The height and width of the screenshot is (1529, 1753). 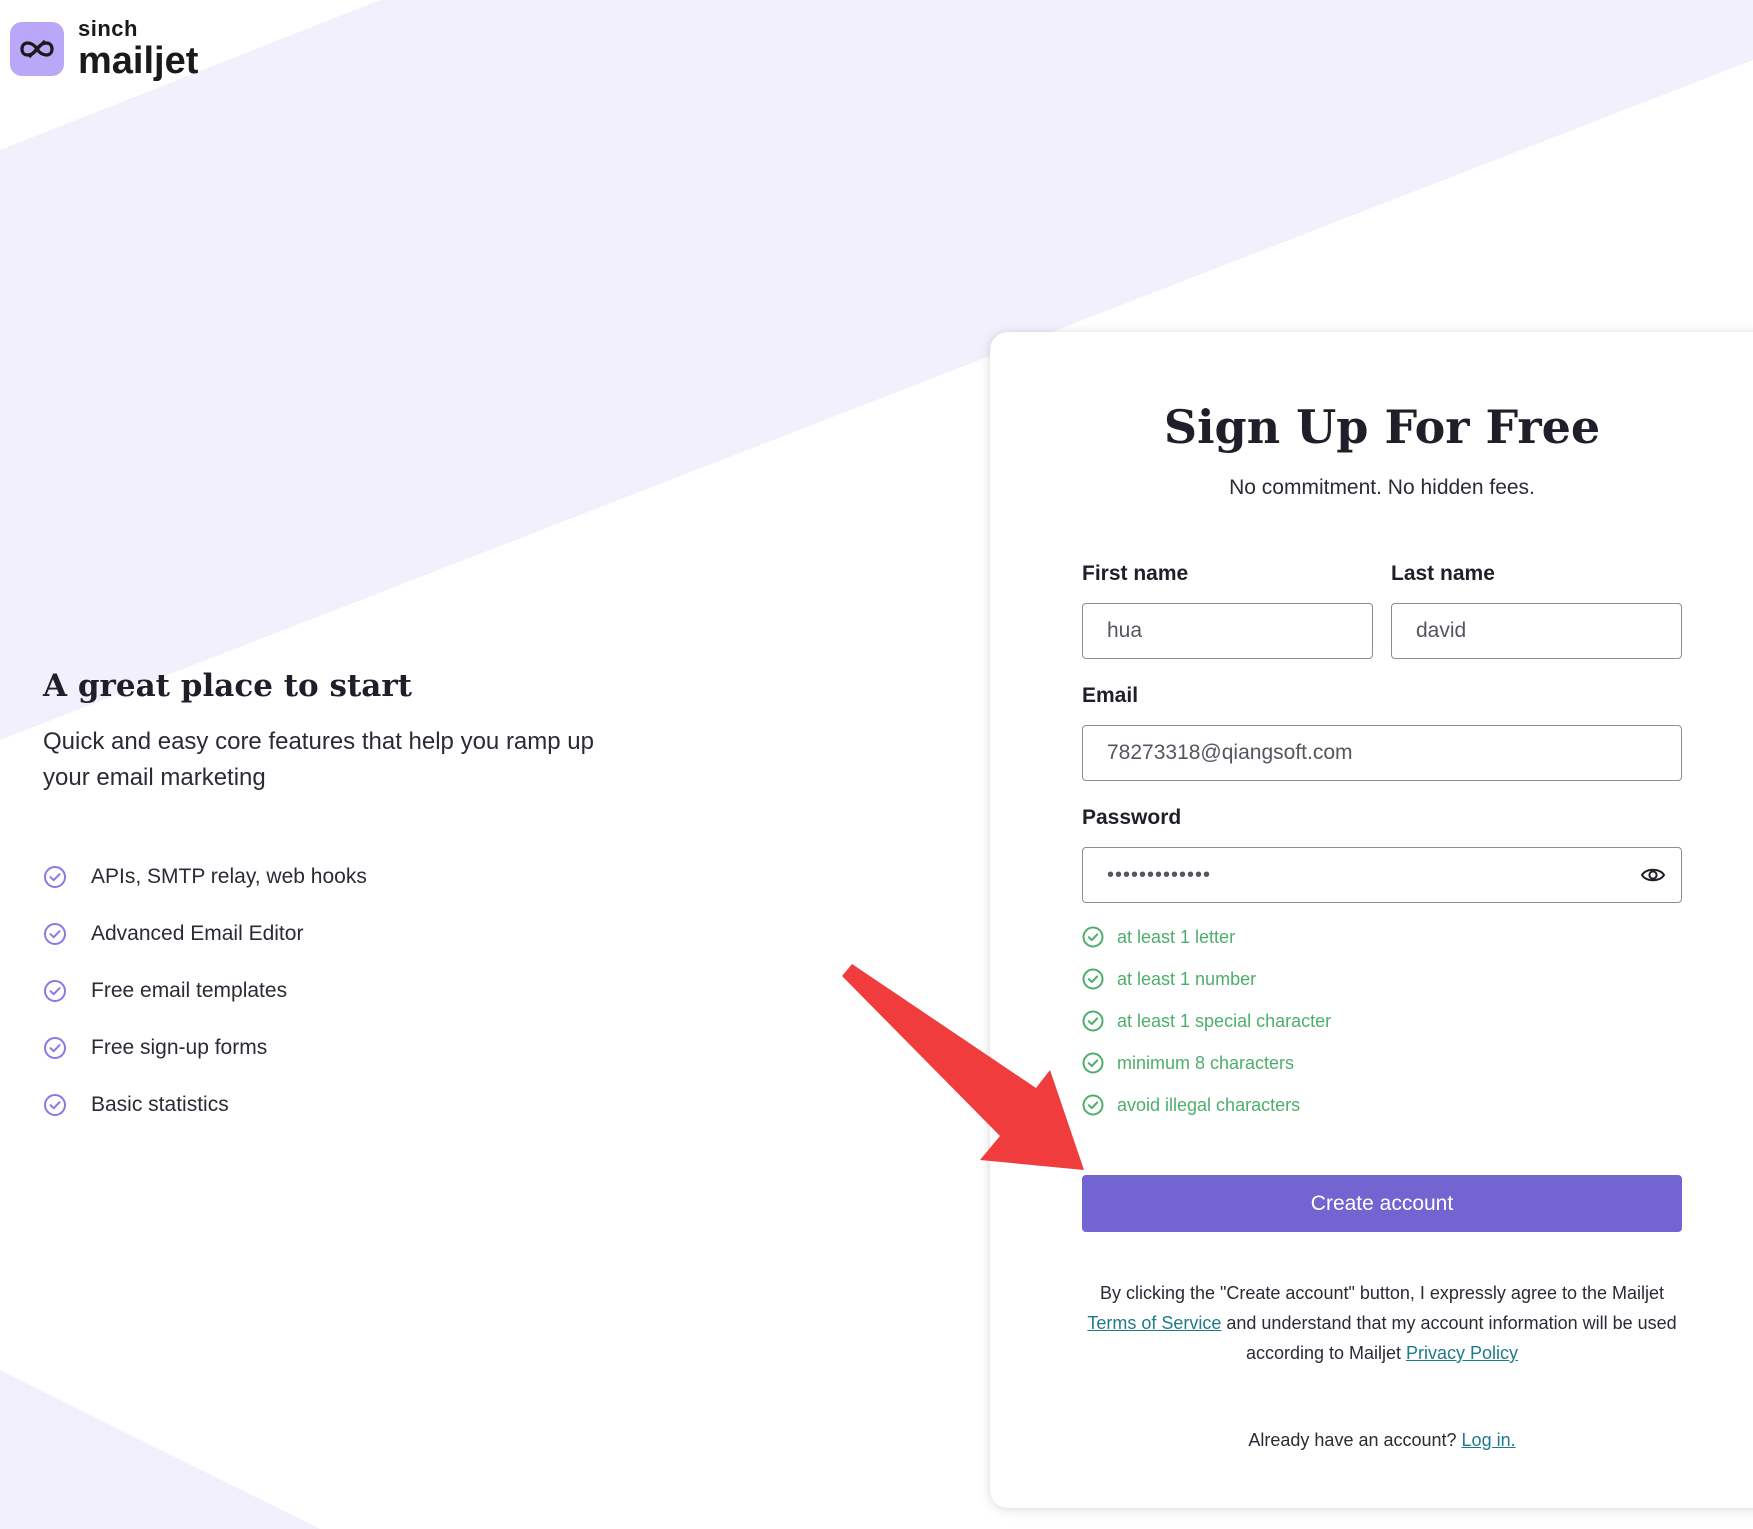 I want to click on password-rule-label: avoid illegal characters, so click(x=1209, y=1104).